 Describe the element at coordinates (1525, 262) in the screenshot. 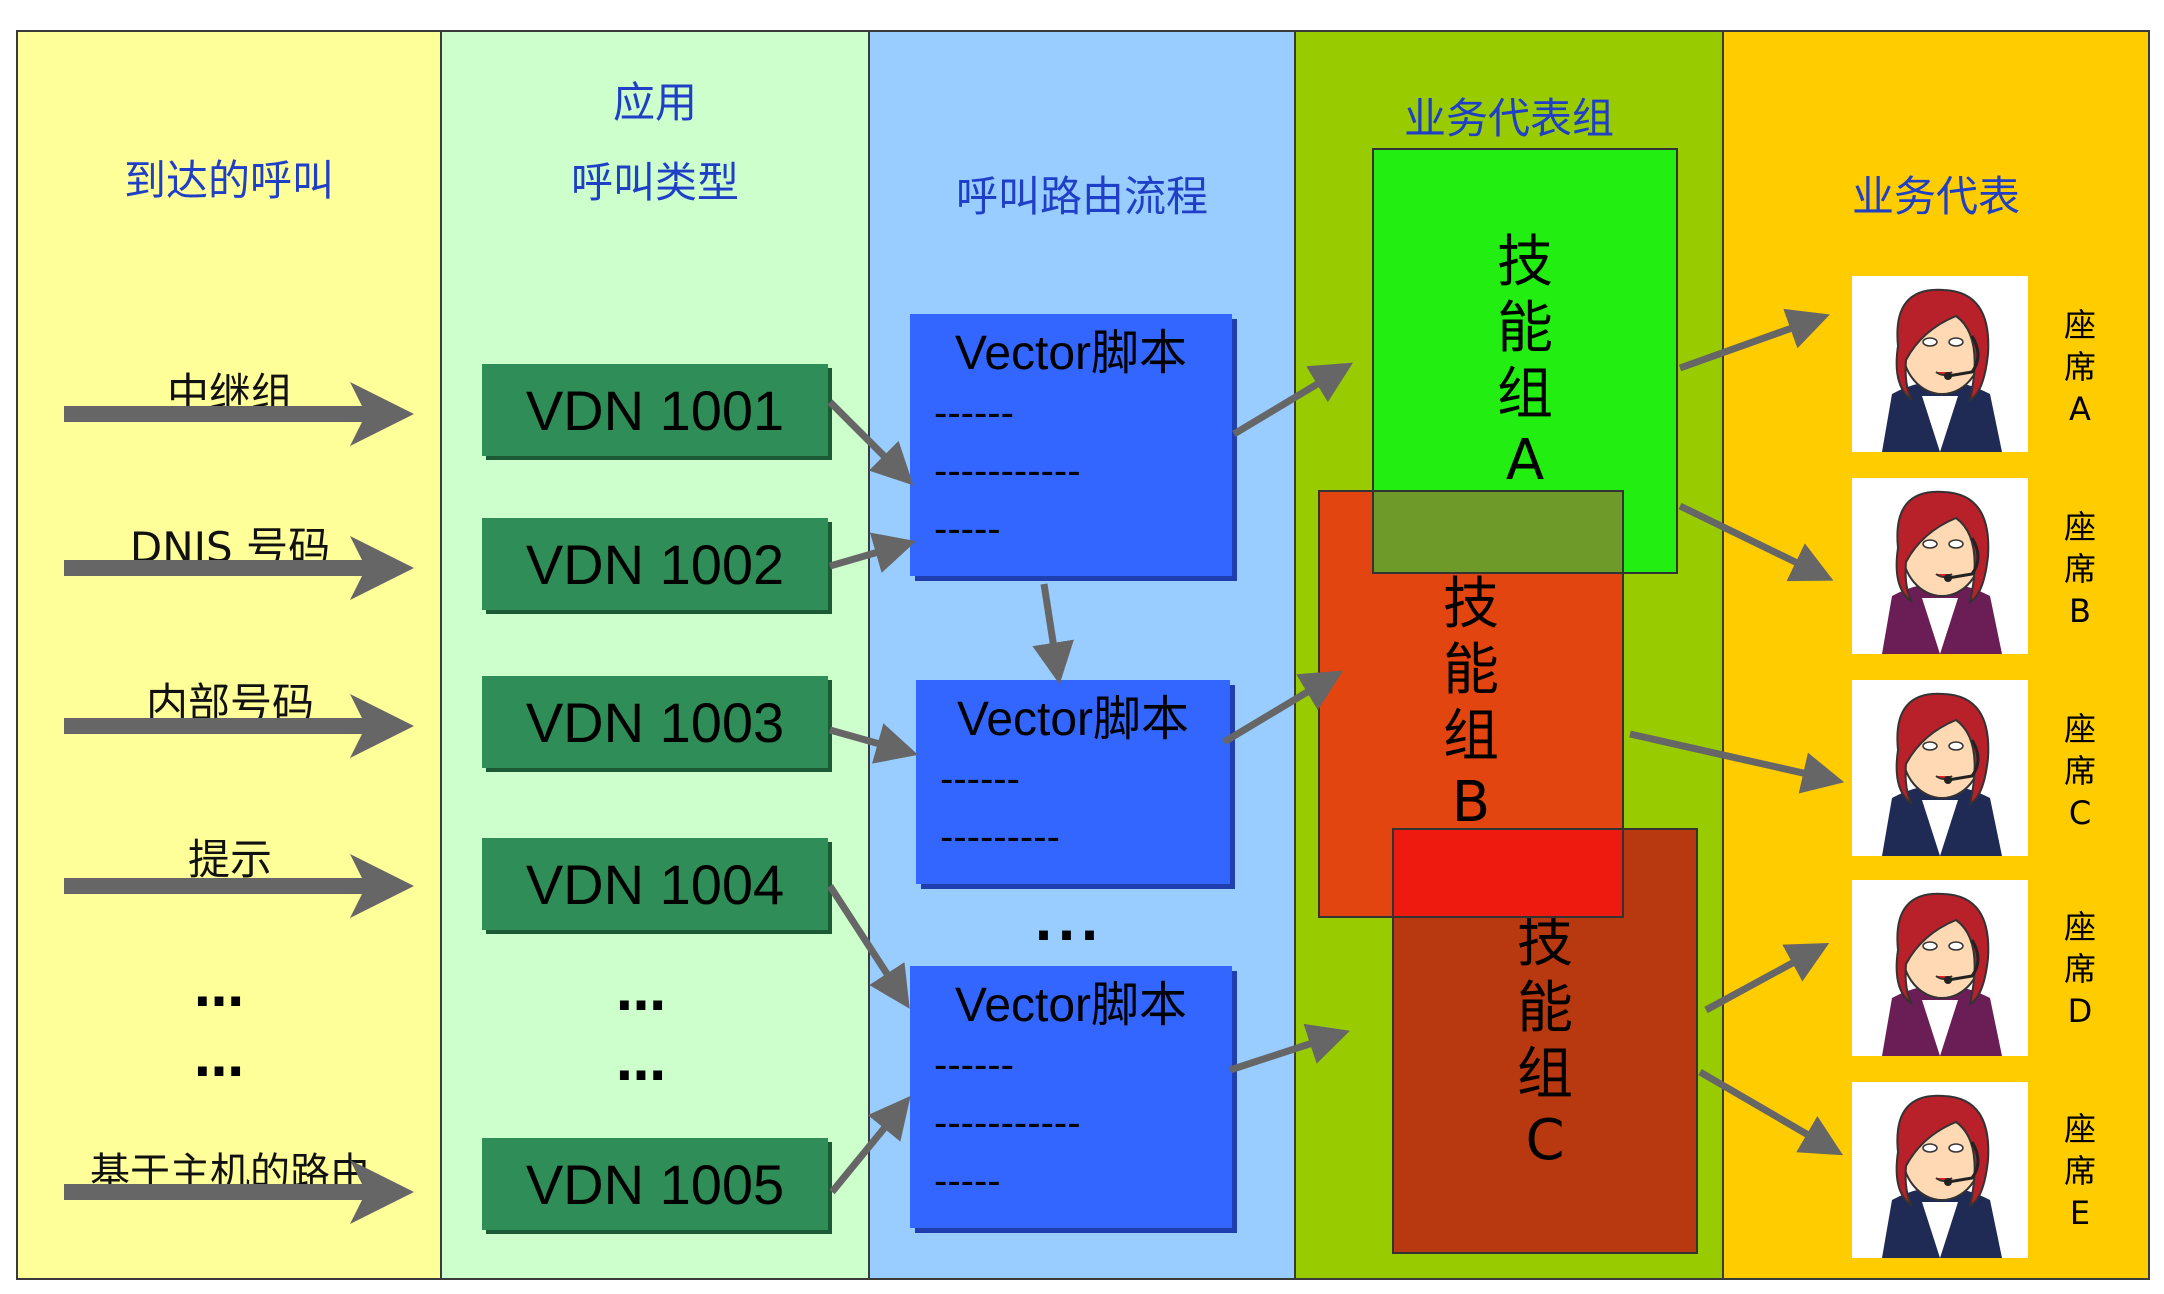

I see `skill-group-a-char: 技` at that location.